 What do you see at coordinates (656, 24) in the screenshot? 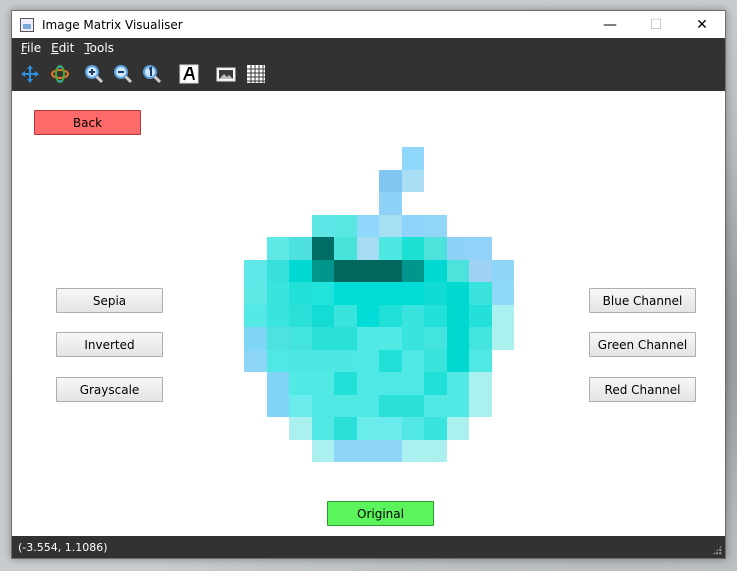
I see `maximize-button: ☐` at bounding box center [656, 24].